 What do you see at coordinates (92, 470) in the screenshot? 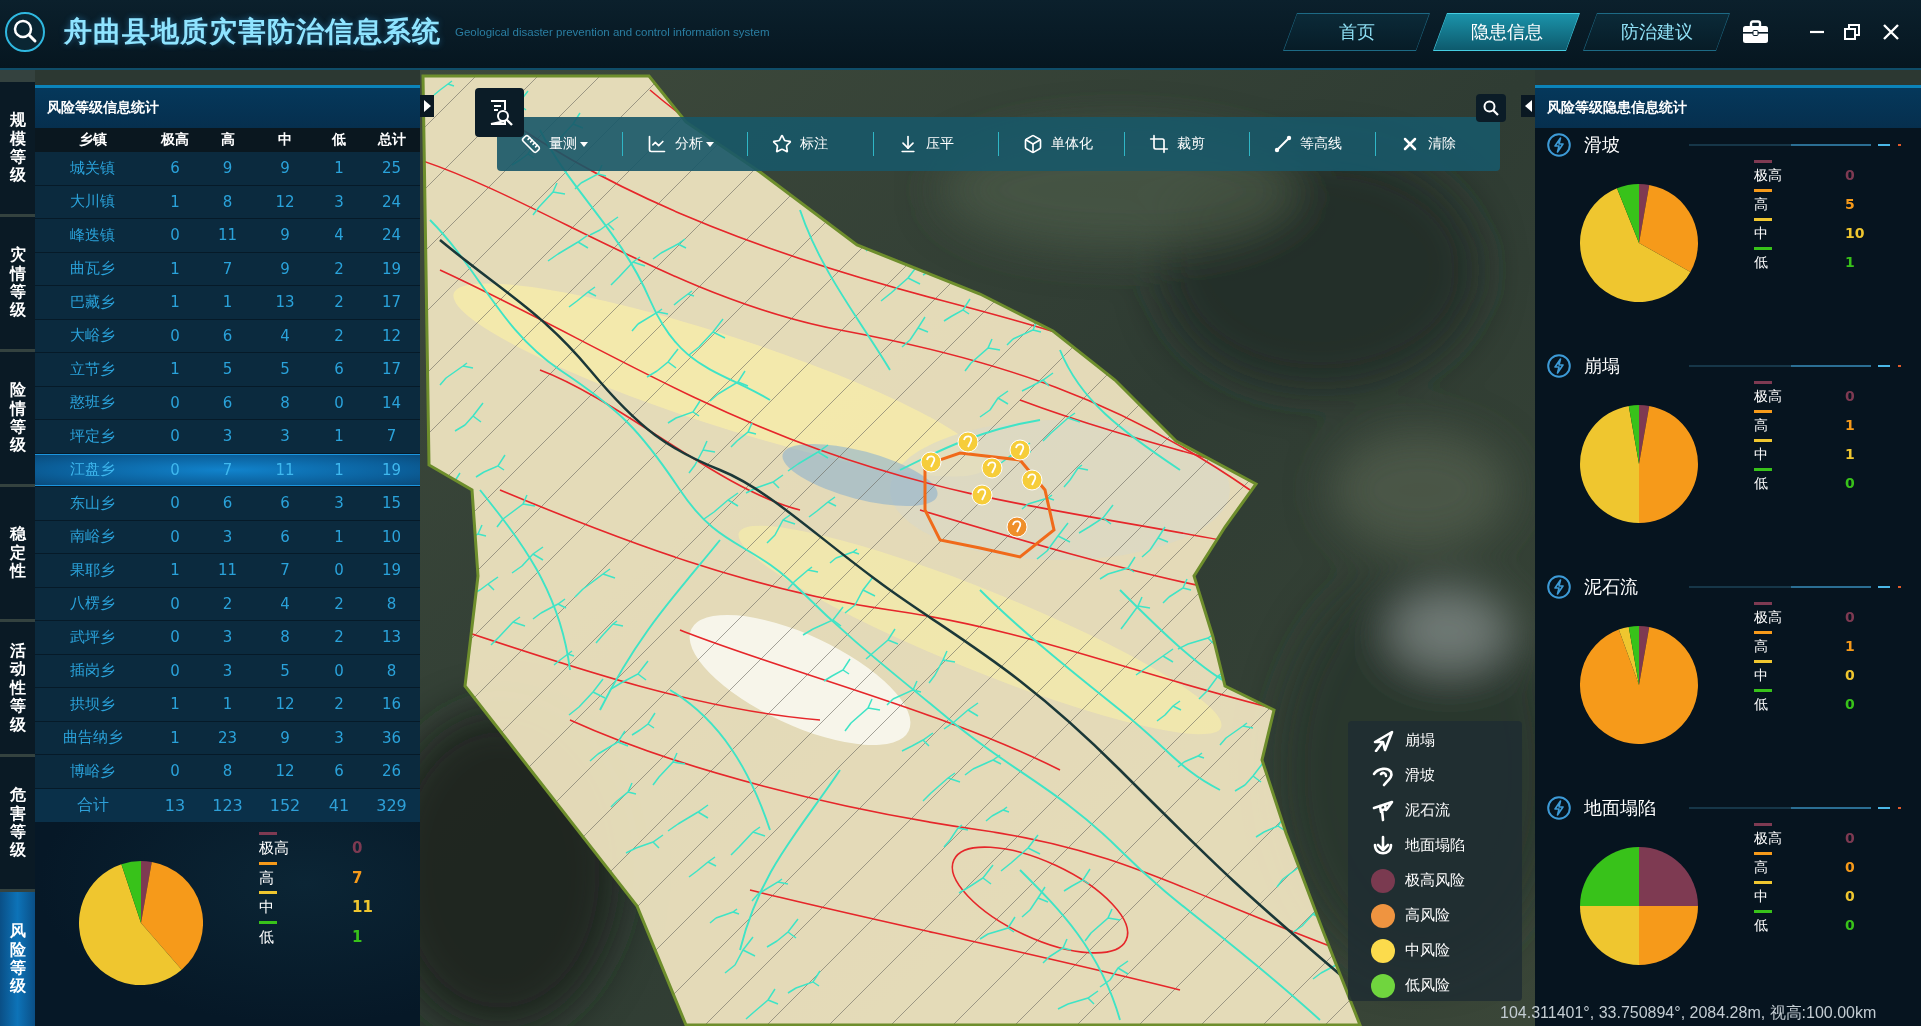
I see `table-cell-text: 江盘乡` at bounding box center [92, 470].